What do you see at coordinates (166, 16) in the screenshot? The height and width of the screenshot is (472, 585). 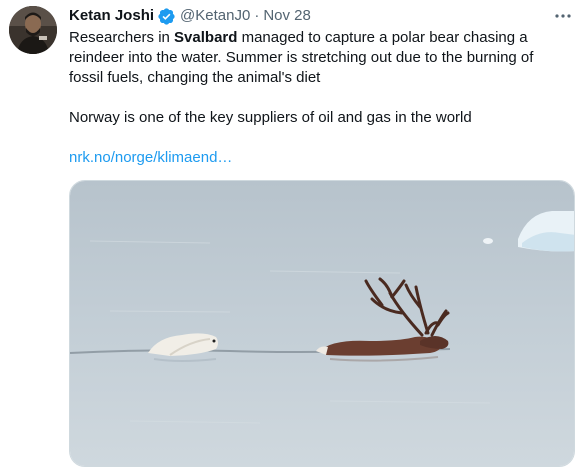 I see `verified-badge-icon` at bounding box center [166, 16].